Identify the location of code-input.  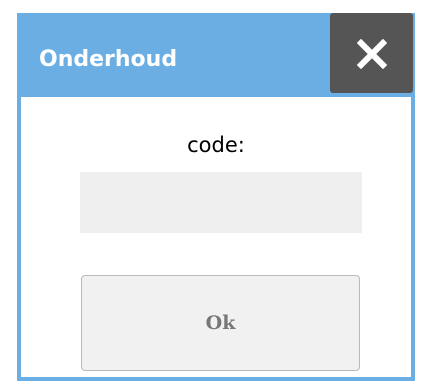
(221, 202).